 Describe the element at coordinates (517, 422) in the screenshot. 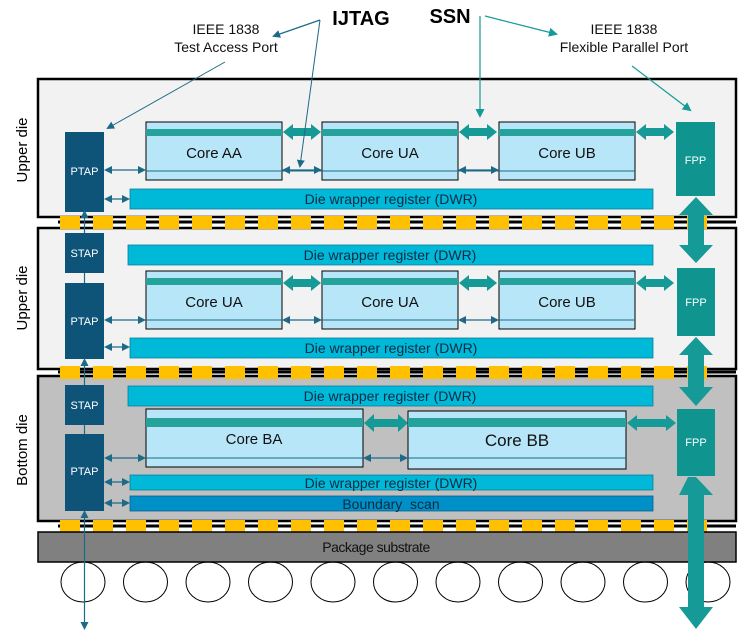

I see `core-bb-die3-wrapper-bar` at that location.